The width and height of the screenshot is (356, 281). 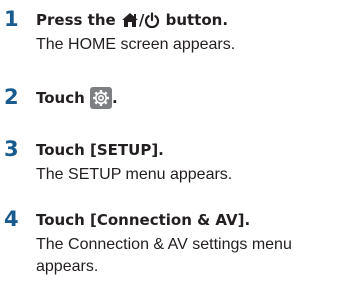 I want to click on step-number: 3, so click(x=11, y=149).